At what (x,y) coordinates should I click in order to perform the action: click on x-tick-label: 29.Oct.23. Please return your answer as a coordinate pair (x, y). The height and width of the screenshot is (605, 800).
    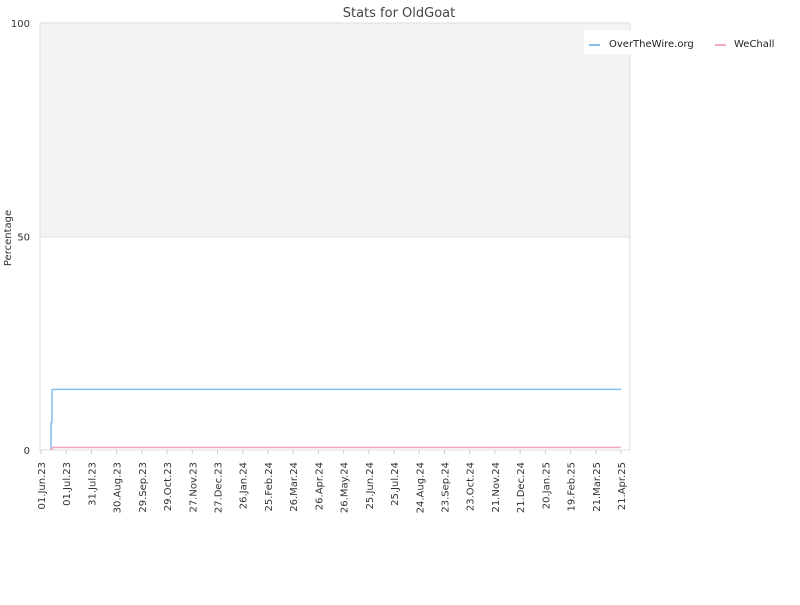
    Looking at the image, I should click on (168, 486).